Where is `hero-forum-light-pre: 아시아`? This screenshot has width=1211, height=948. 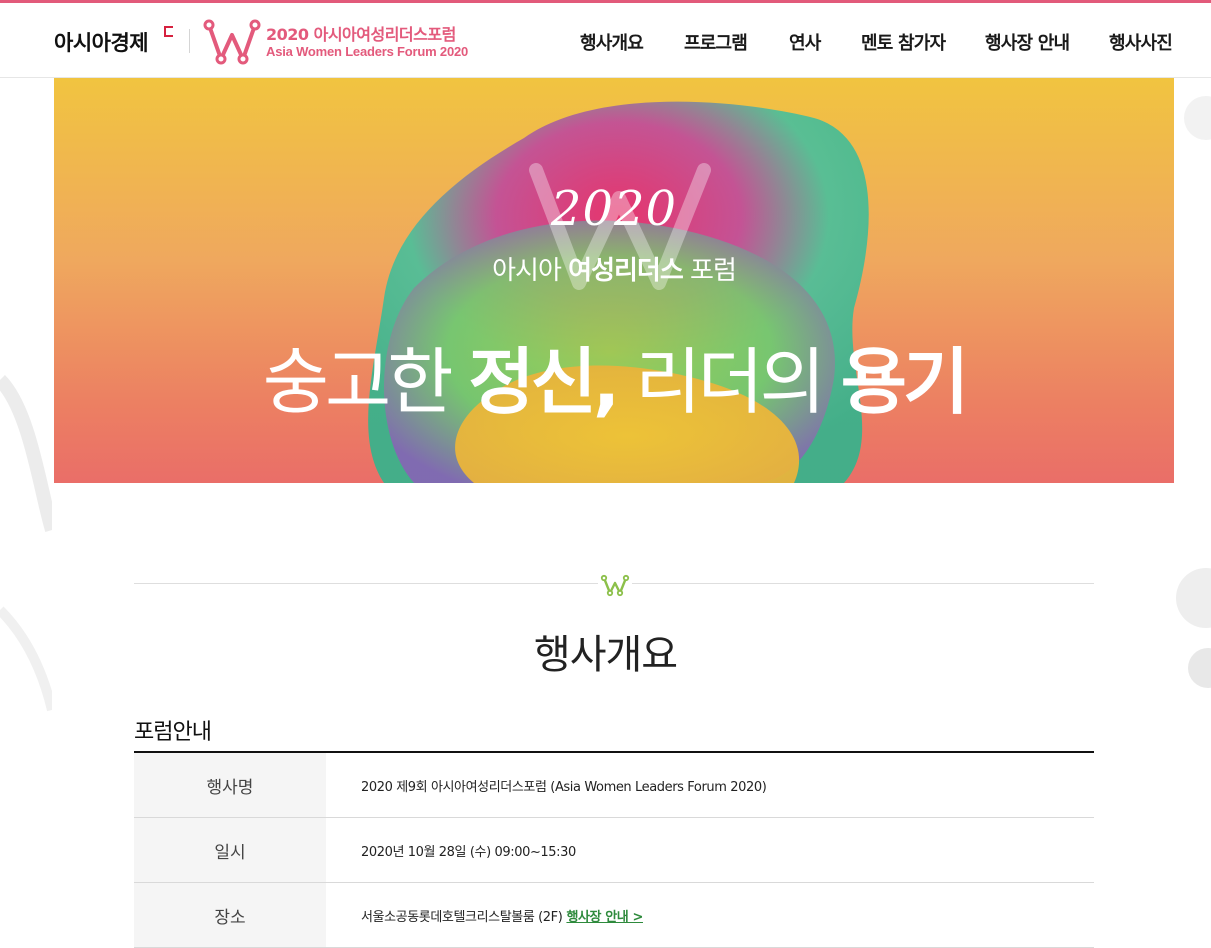 hero-forum-light-pre: 아시아 is located at coordinates (530, 271).